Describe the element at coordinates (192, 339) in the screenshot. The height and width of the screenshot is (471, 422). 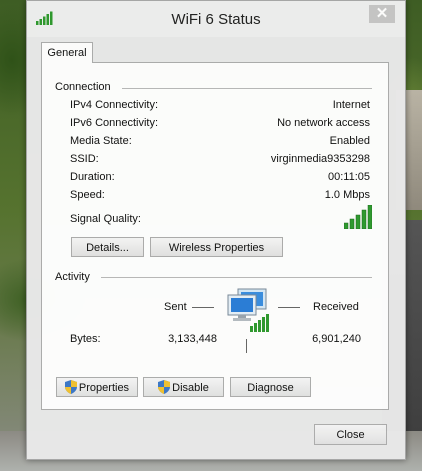
I see `bytes-sent-value: 3,133,448` at that location.